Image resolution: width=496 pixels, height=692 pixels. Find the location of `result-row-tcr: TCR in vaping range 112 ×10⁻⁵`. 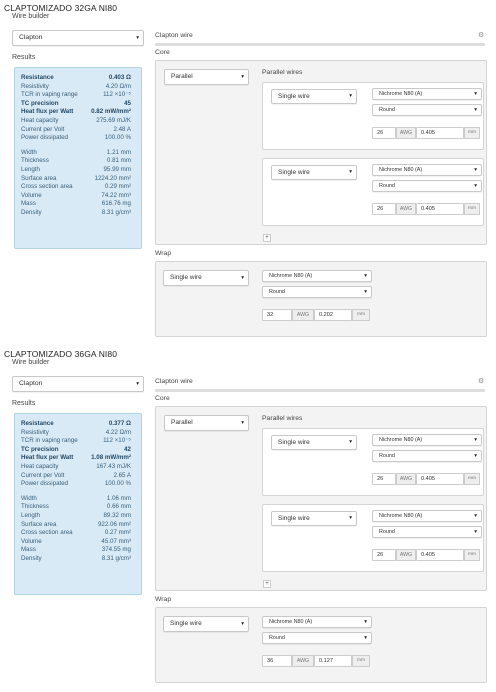

result-row-tcr: TCR in vaping range 112 ×10⁻⁵ is located at coordinates (76, 441).